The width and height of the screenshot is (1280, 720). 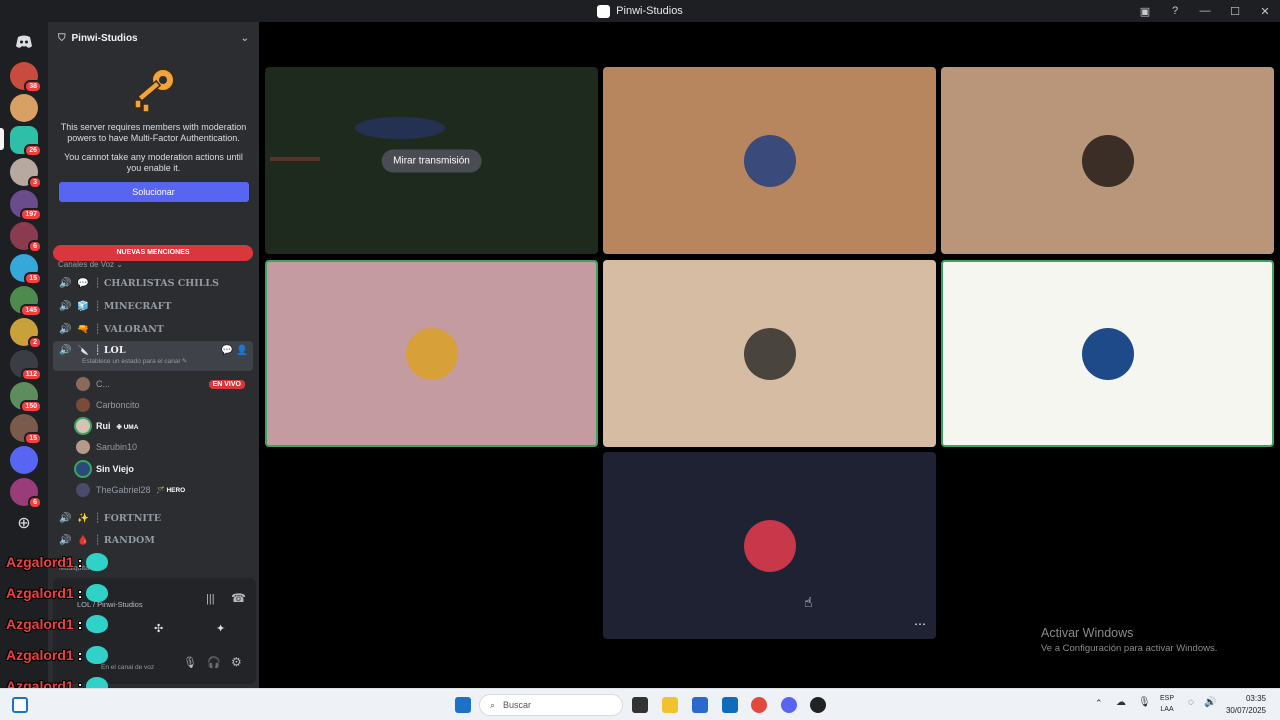 What do you see at coordinates (133, 306) in the screenshot?
I see `channel-name: ┊ MINECRAFT` at bounding box center [133, 306].